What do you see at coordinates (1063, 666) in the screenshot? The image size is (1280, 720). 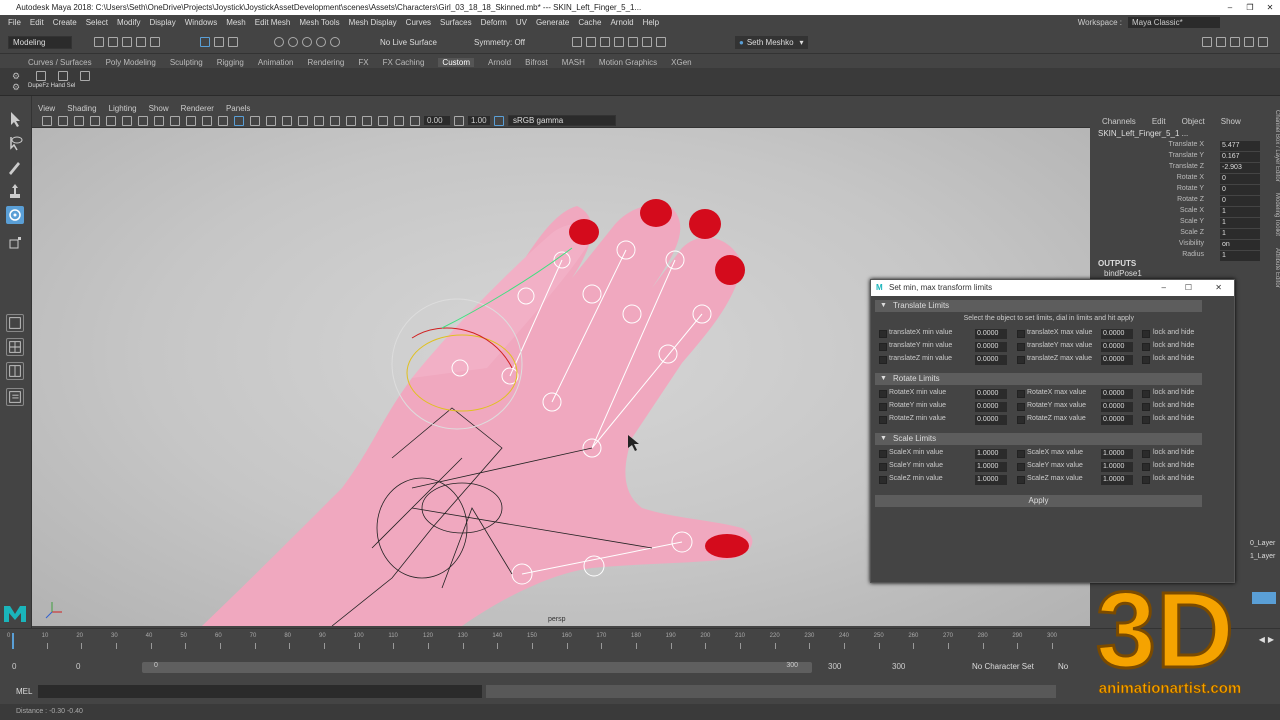 I see `anim-layer-dropdown: No` at bounding box center [1063, 666].